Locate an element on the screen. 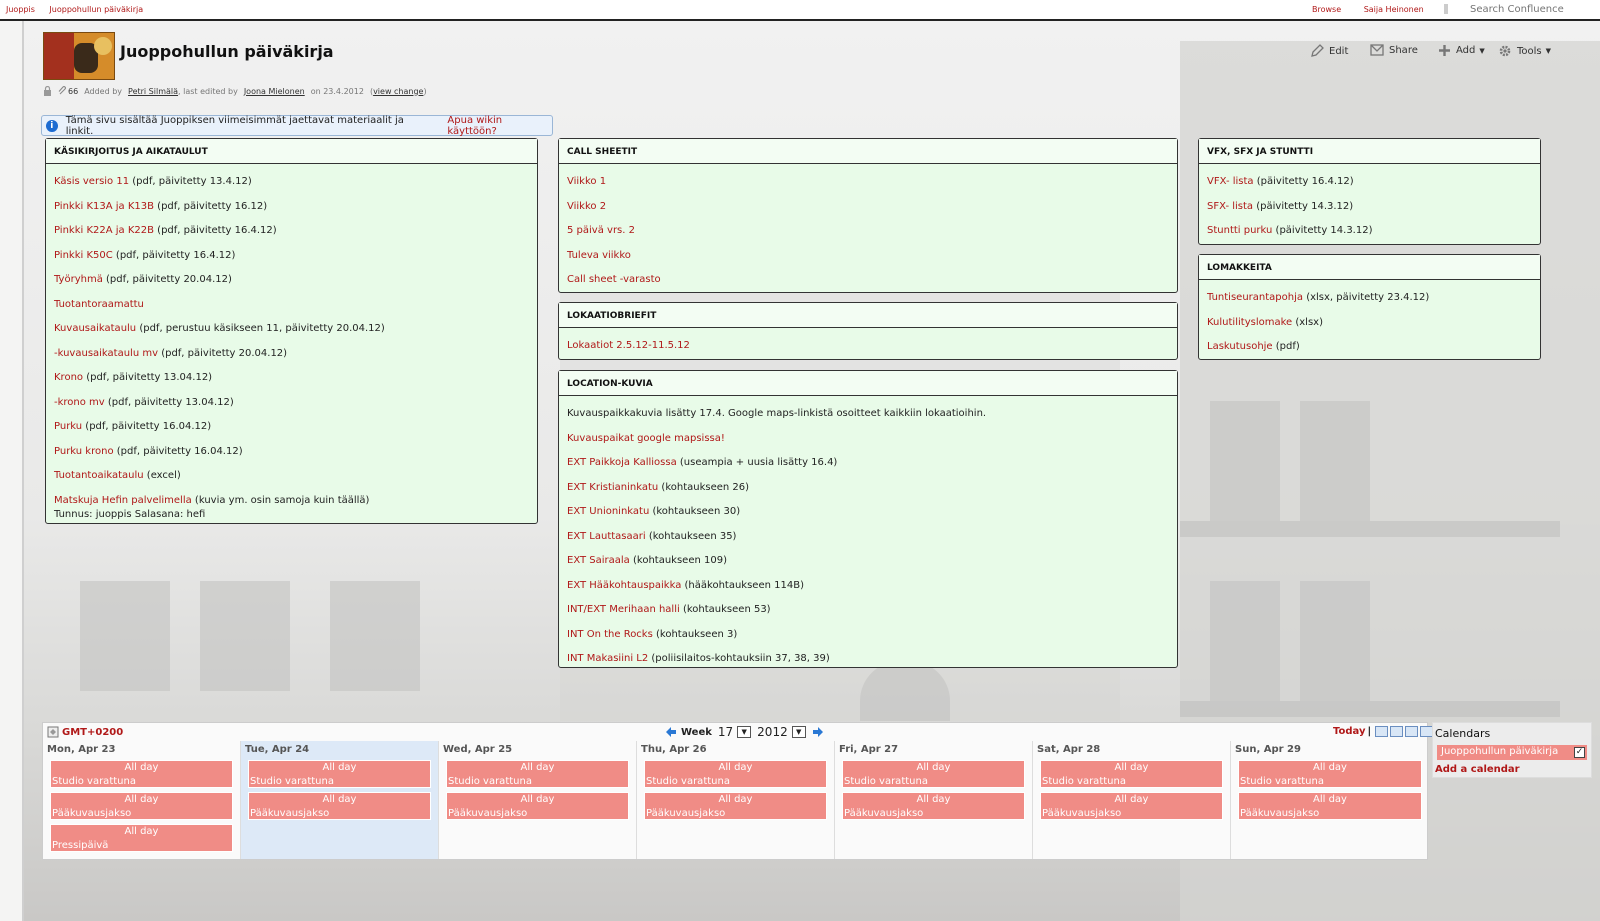  info-icon: i is located at coordinates (52, 125).